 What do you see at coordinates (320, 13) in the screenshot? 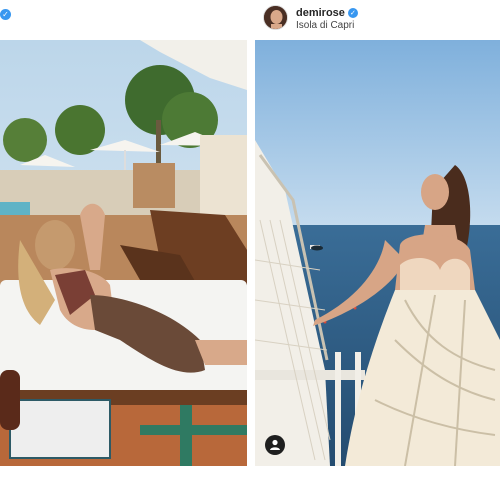
I see `username: demirose` at bounding box center [320, 13].